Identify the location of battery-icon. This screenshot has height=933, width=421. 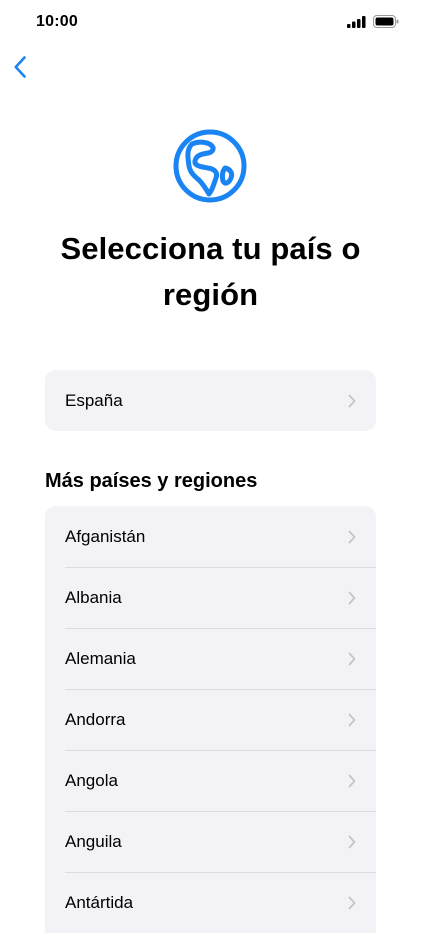
(386, 21).